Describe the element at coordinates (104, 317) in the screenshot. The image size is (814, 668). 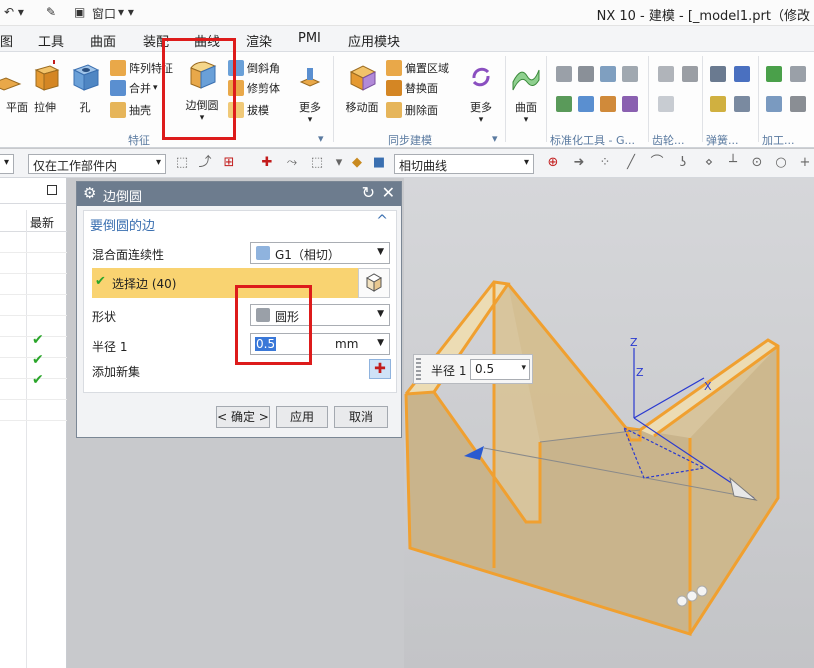
I see `shape-label: 形状` at that location.